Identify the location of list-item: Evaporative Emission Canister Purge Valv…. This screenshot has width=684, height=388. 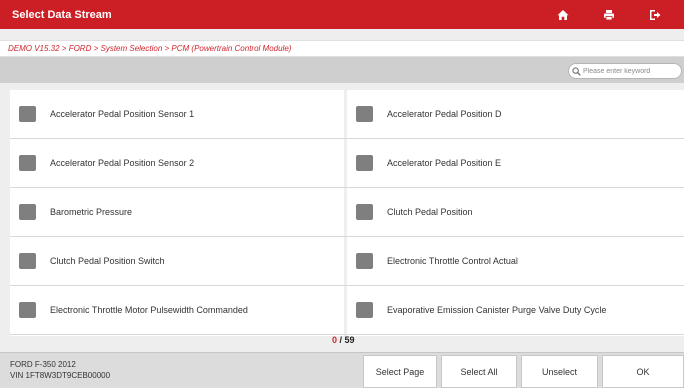
(515, 310).